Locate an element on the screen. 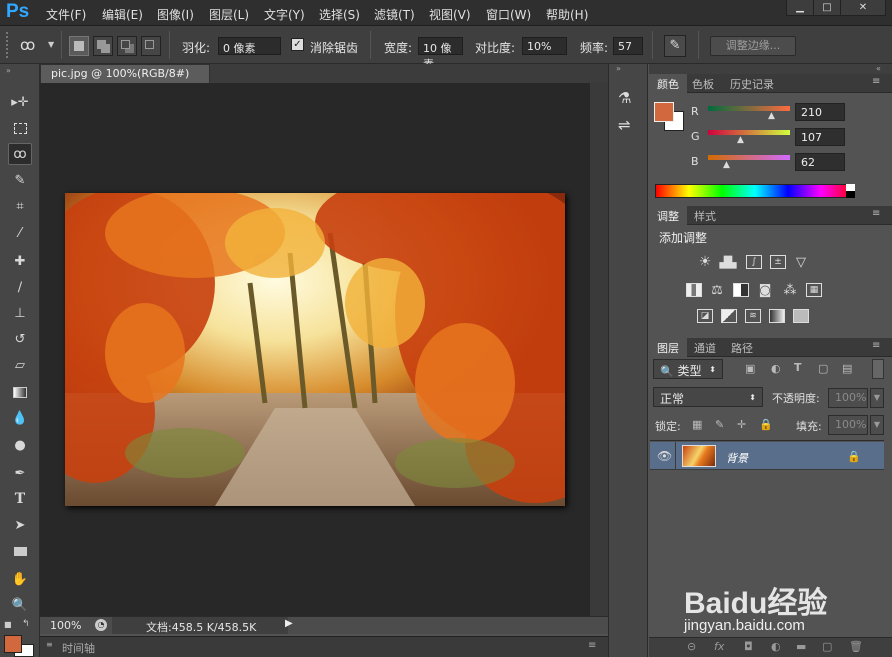 Image resolution: width=892 pixels, height=657 pixels. timeline-grip-icon: ≡ is located at coordinates (49, 644).